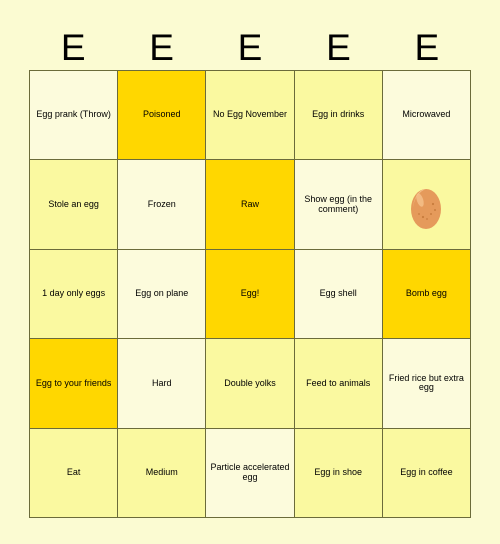  I want to click on bingo-cell: 1 day only eggs, so click(74, 294).